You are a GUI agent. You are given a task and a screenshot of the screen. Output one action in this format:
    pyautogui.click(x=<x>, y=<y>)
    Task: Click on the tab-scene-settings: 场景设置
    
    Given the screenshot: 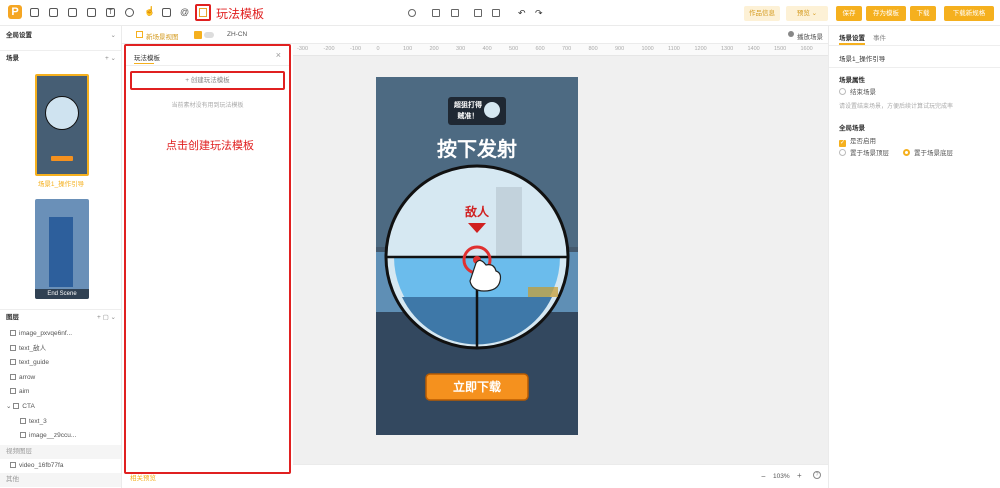 What is the action you would take?
    pyautogui.click(x=852, y=37)
    